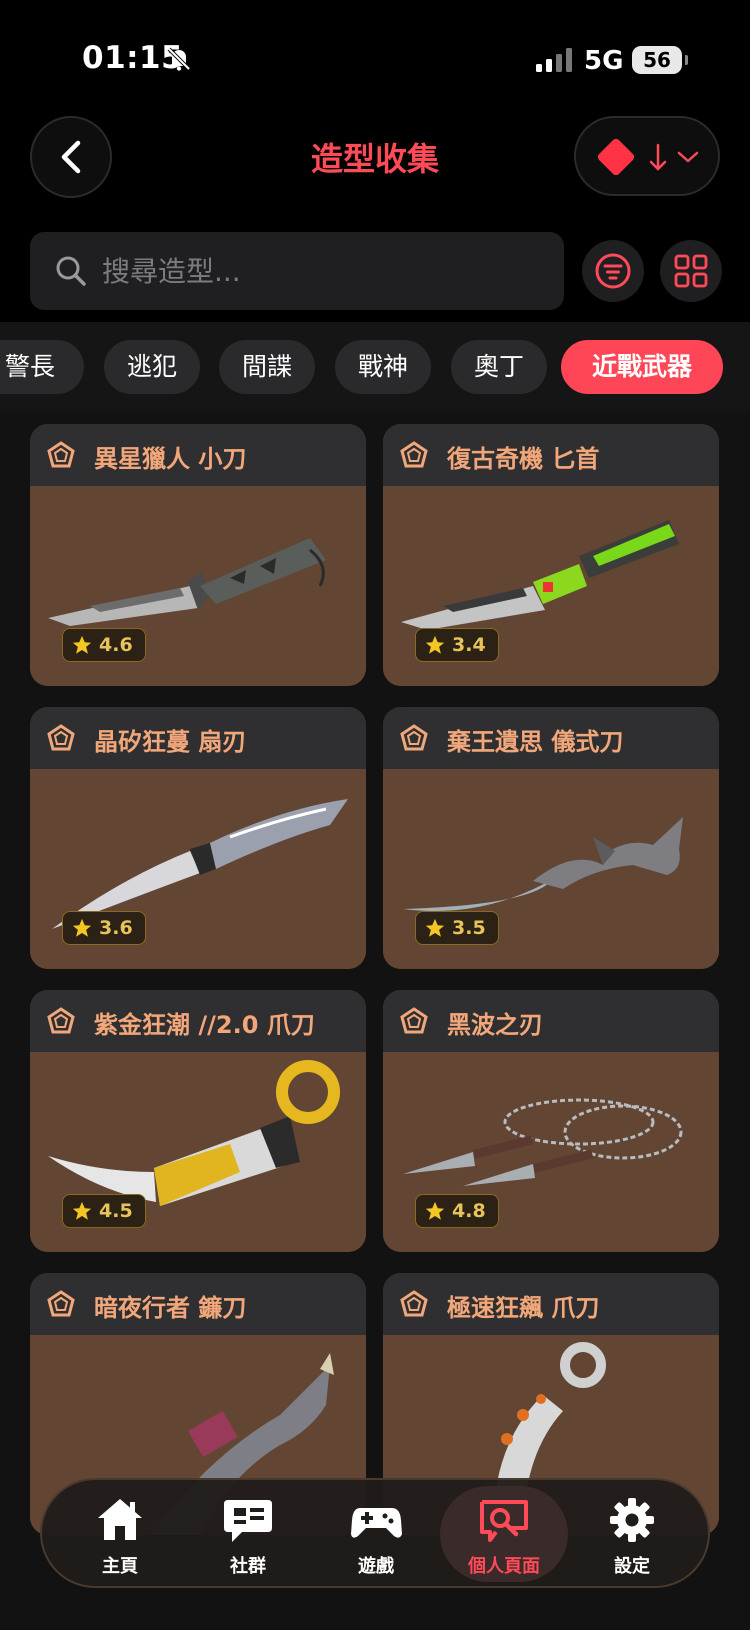  Describe the element at coordinates (179, 59) in the screenshot. I see `bell-muted-icon` at that location.